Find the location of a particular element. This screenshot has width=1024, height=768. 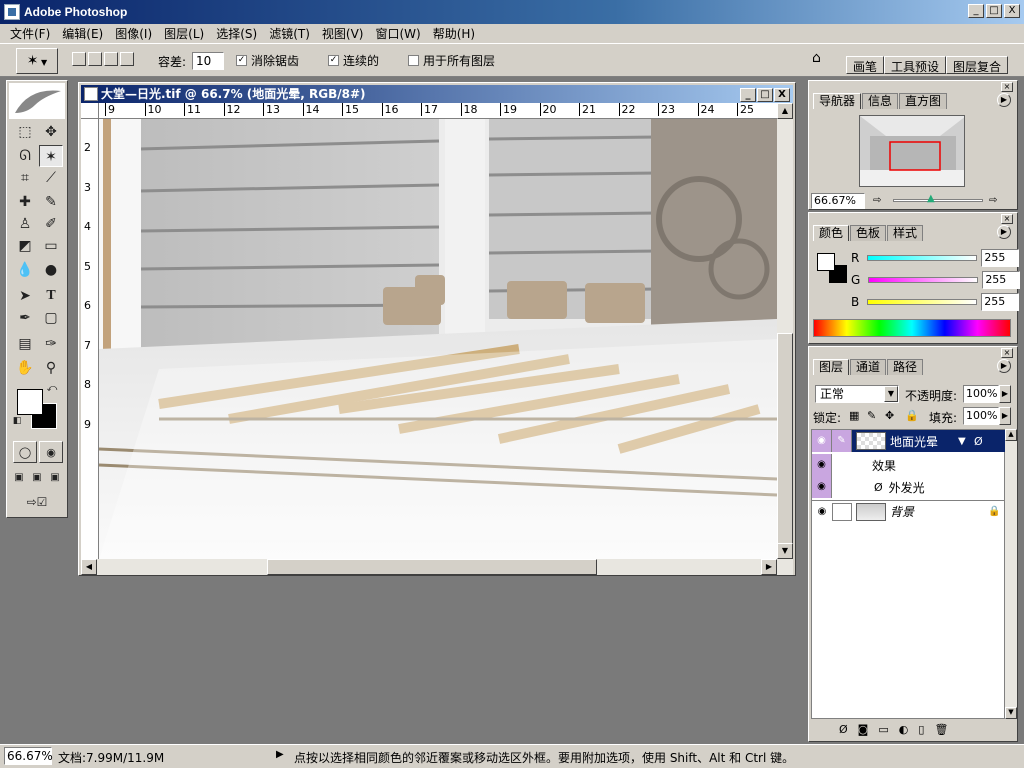

blend-dropdown-icon: ▼ is located at coordinates (891, 394).